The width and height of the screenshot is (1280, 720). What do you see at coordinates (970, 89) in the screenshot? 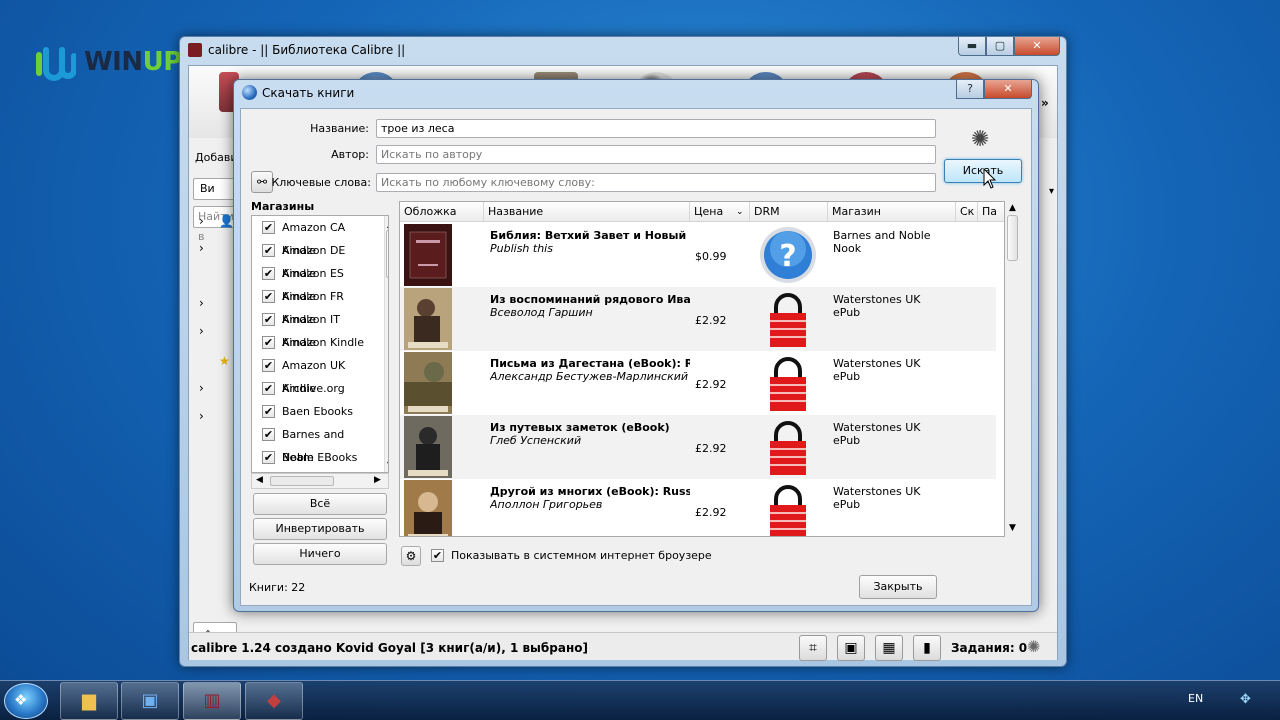
I see `help-button: ?` at bounding box center [970, 89].